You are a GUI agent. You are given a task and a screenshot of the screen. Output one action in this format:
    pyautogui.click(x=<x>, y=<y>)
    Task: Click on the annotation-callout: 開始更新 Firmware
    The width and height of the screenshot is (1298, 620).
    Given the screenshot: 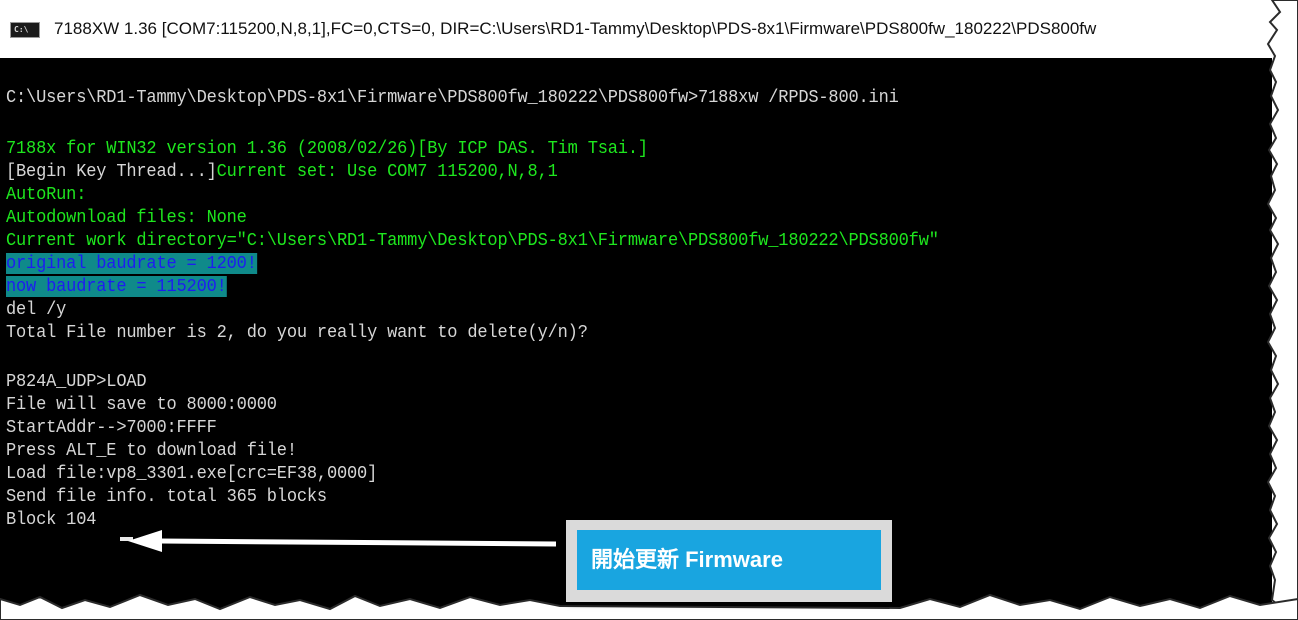 What is the action you would take?
    pyautogui.click(x=729, y=561)
    